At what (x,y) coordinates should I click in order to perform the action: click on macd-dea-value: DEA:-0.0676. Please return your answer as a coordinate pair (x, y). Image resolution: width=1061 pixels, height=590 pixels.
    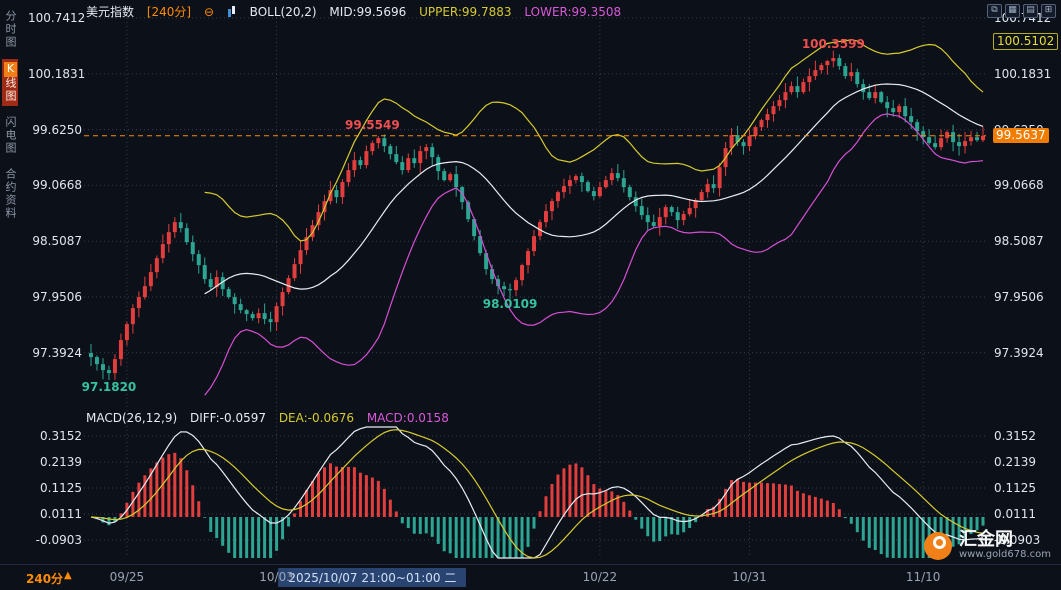
    Looking at the image, I should click on (316, 418).